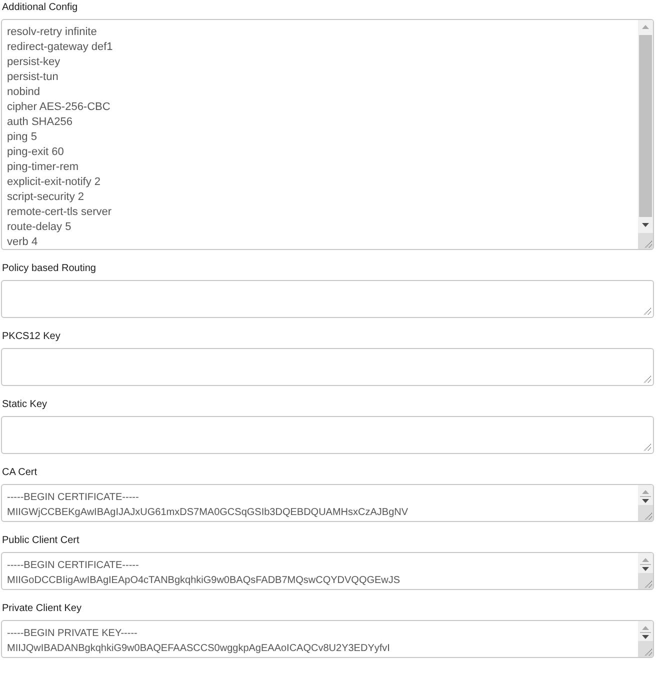 This screenshot has width=660, height=675. Describe the element at coordinates (32, 77) in the screenshot. I see `text-line: persist-tun` at that location.